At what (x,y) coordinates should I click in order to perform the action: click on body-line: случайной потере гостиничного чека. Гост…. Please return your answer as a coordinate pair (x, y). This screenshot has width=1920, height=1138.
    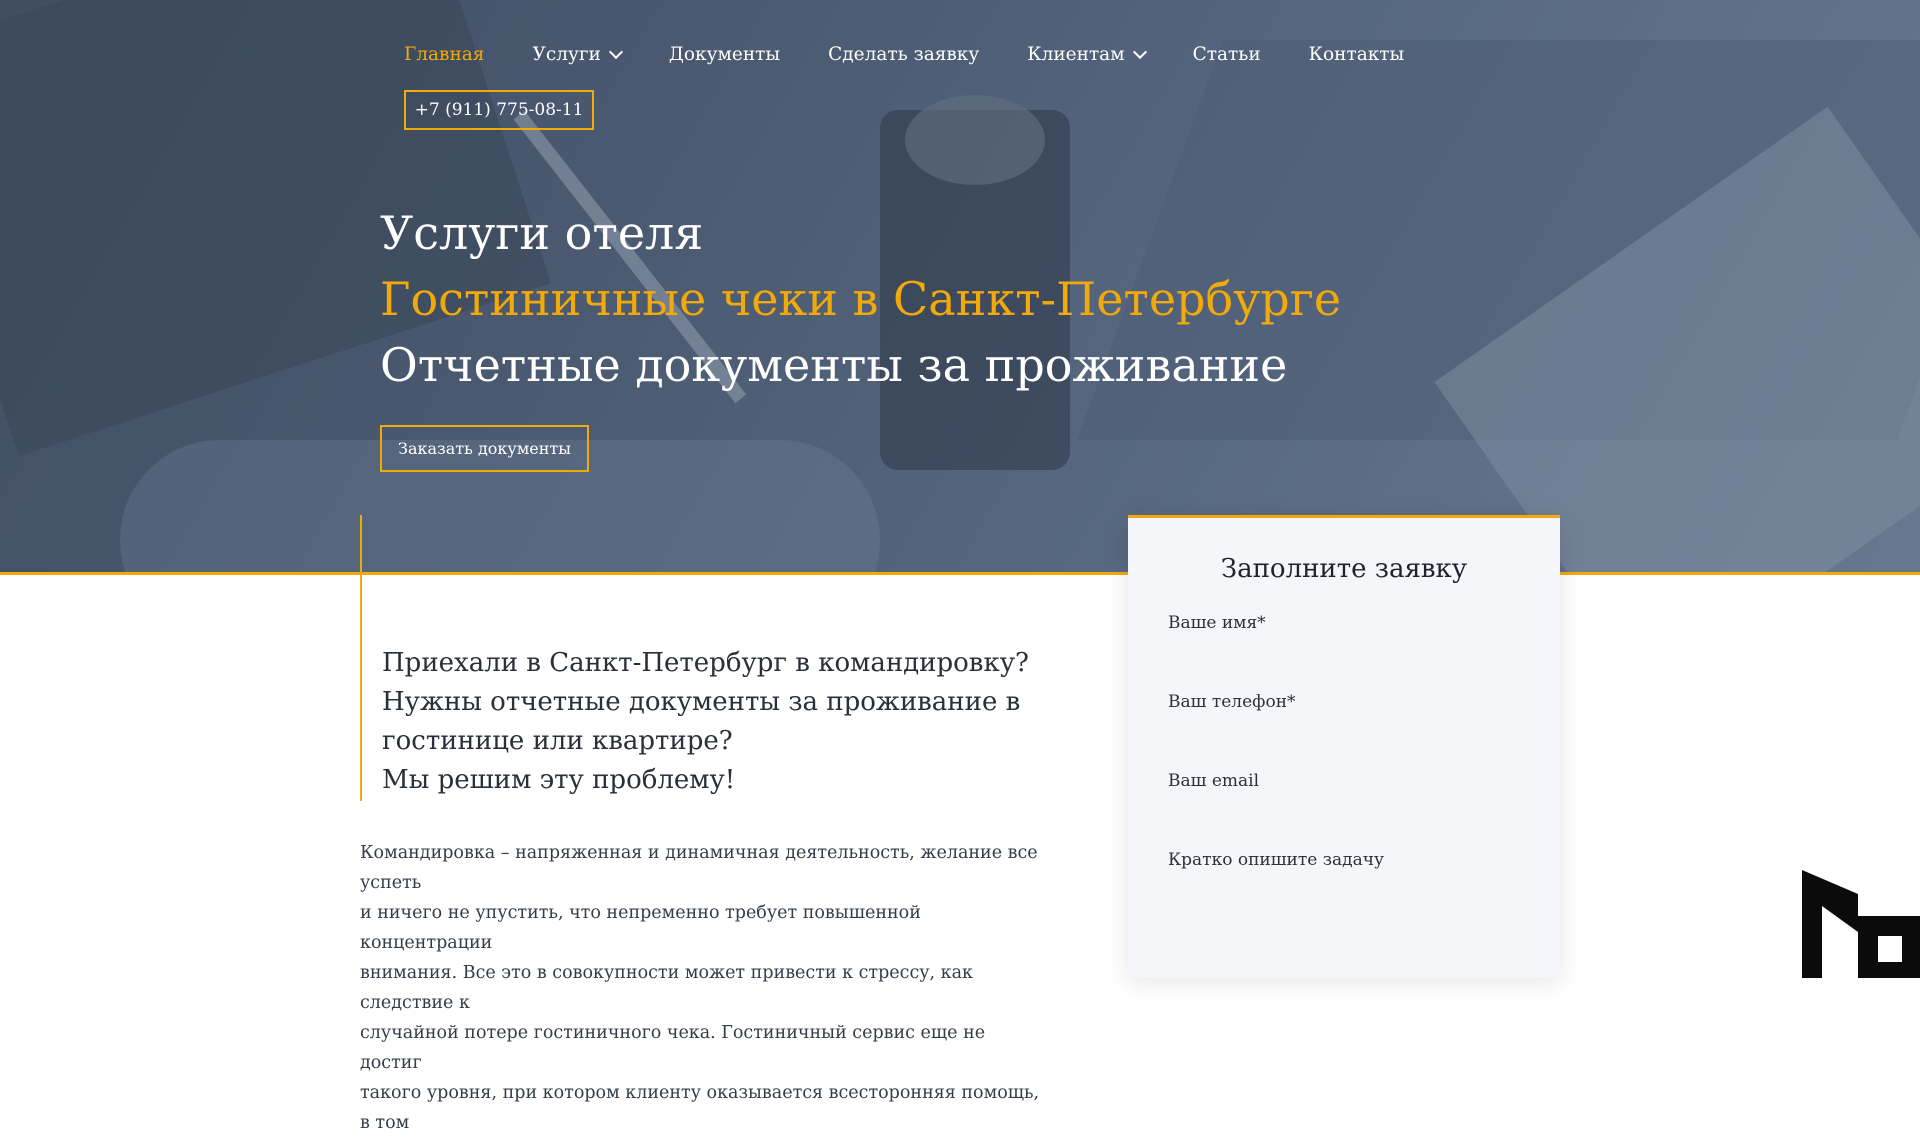
    Looking at the image, I should click on (673, 1048).